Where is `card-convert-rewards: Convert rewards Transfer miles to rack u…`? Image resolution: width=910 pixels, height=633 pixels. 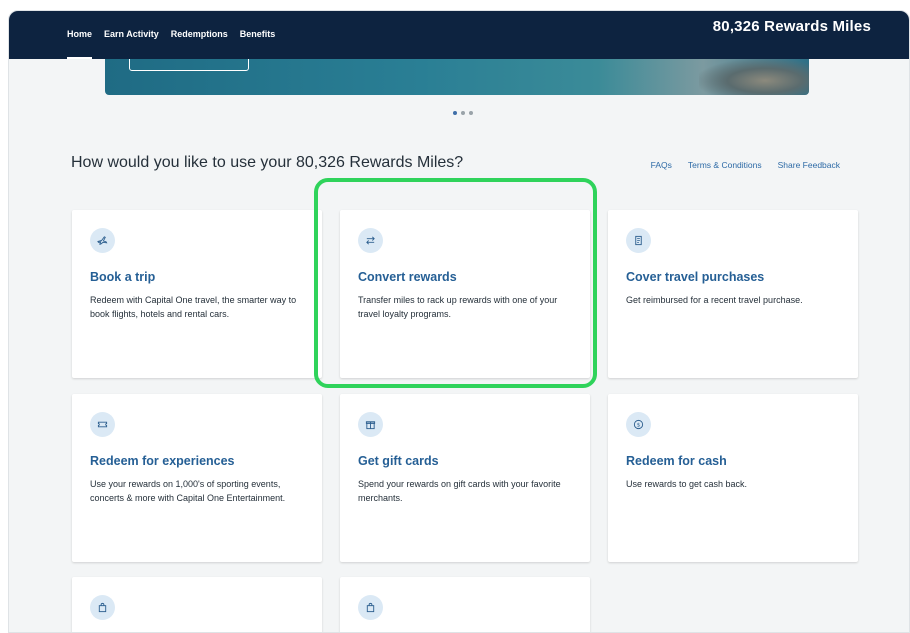
card-convert-rewards: Convert rewards Transfer miles to rack u… is located at coordinates (465, 294).